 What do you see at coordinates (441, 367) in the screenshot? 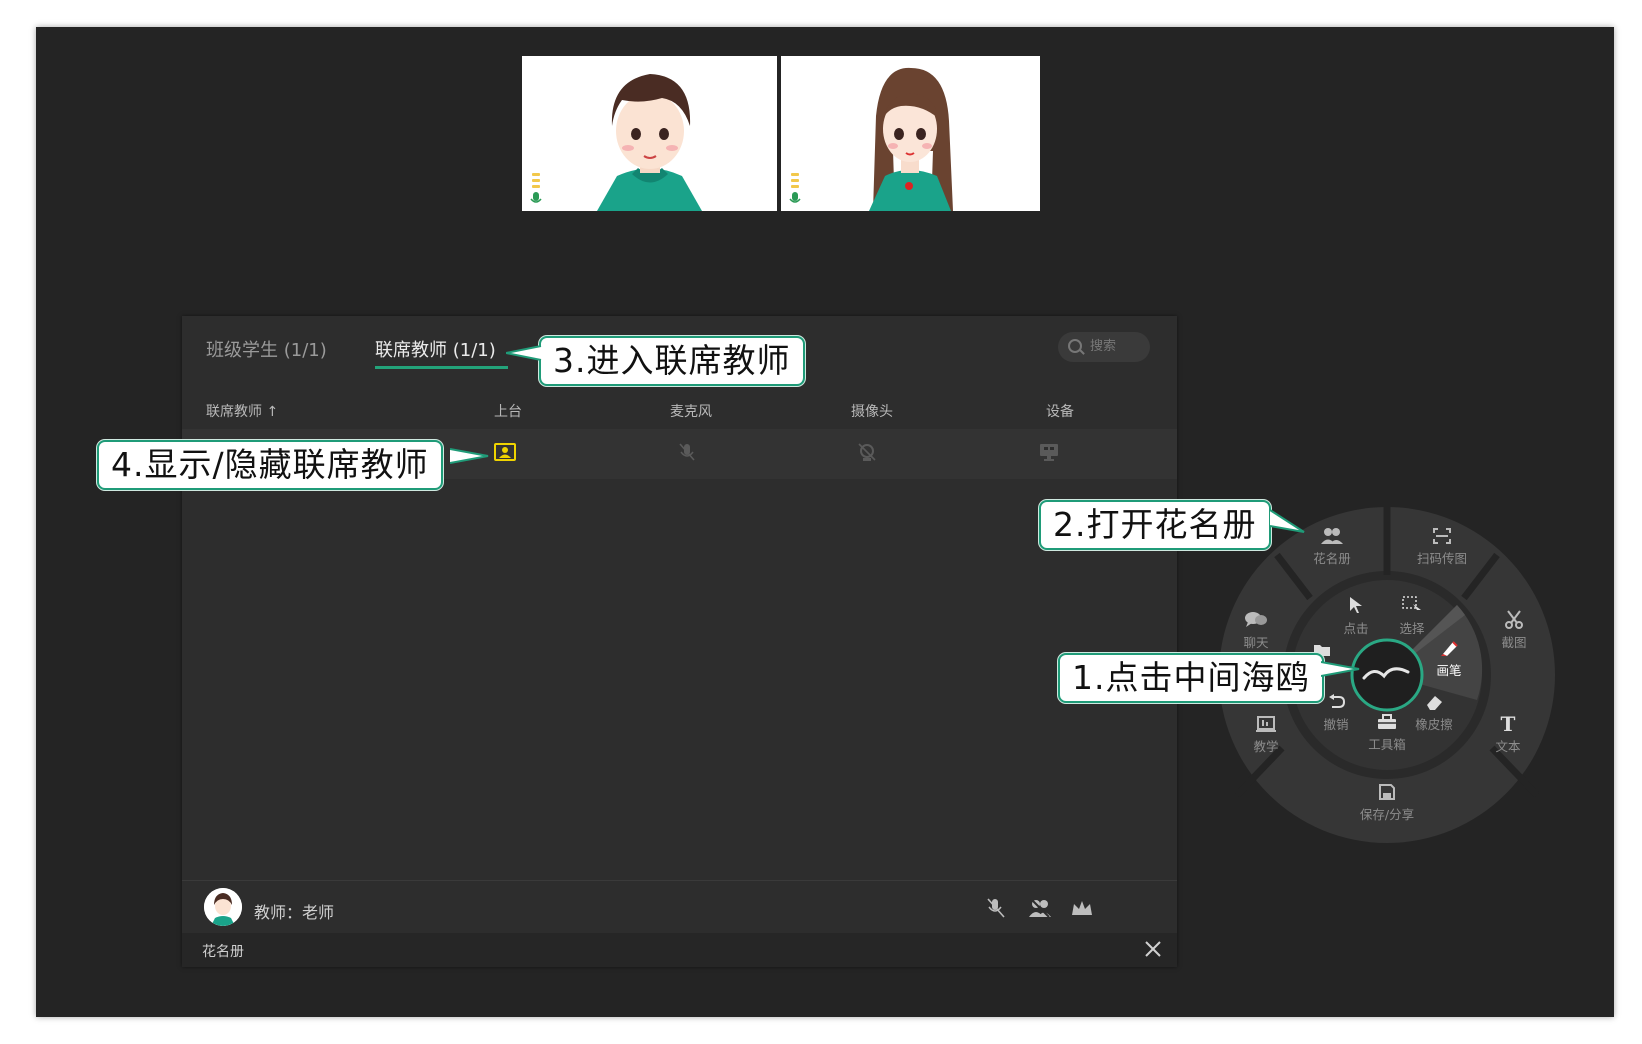
I see `active-tab-indicator` at bounding box center [441, 367].